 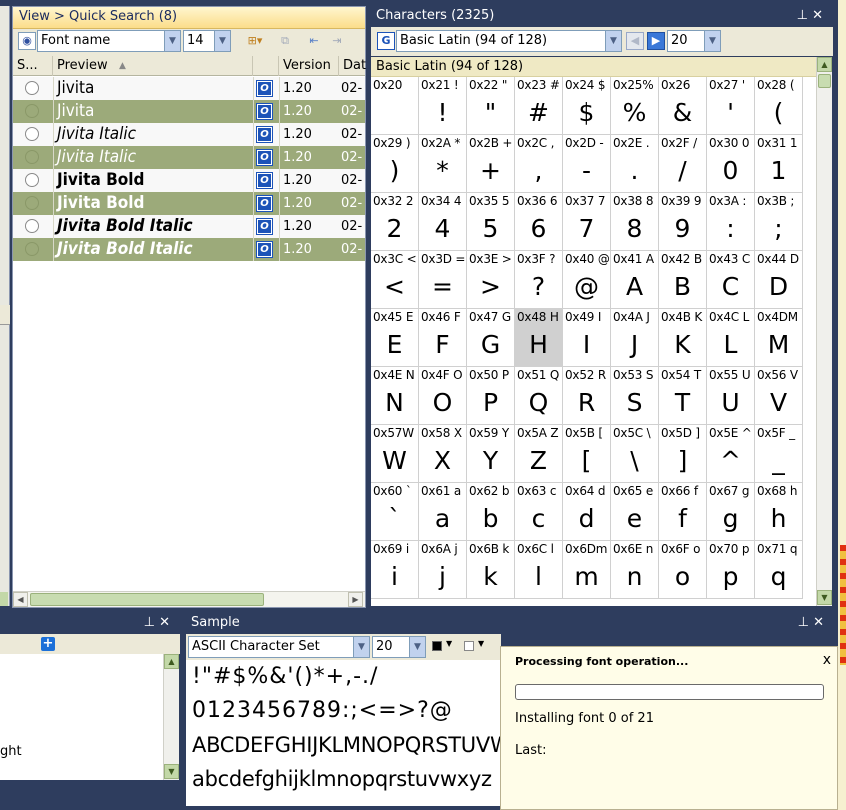 I want to click on character-cell: 0x30 0 0, so click(x=731, y=164).